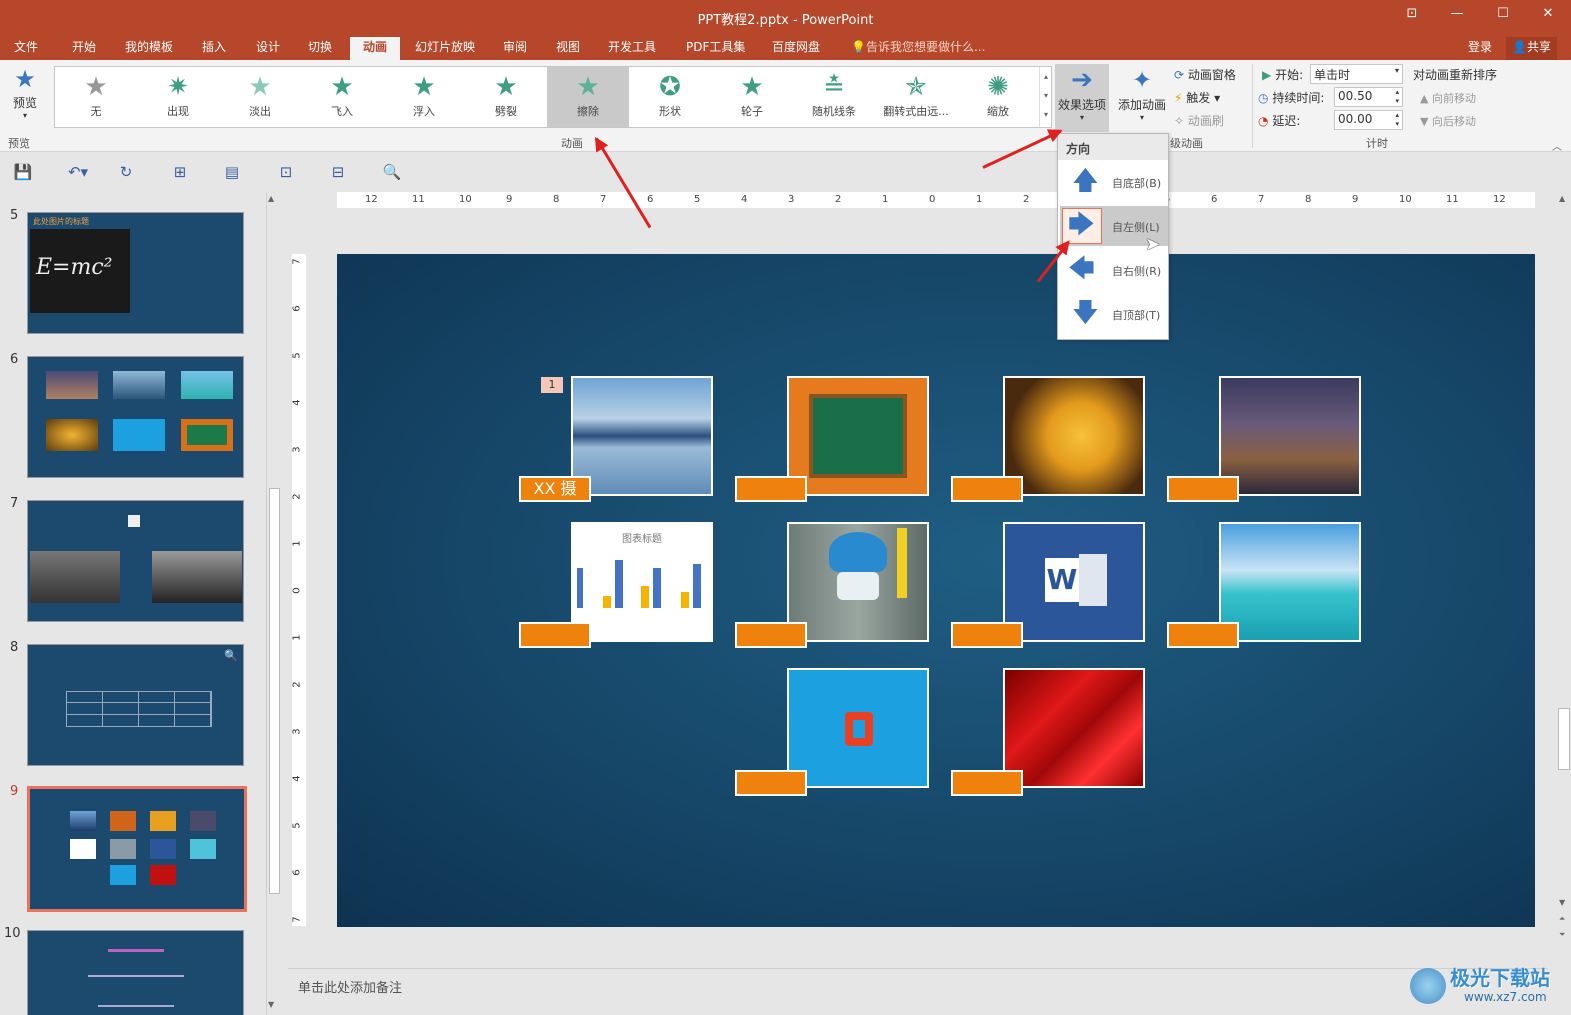 The height and width of the screenshot is (1015, 1571). I want to click on present-icon: ⊟, so click(338, 172).